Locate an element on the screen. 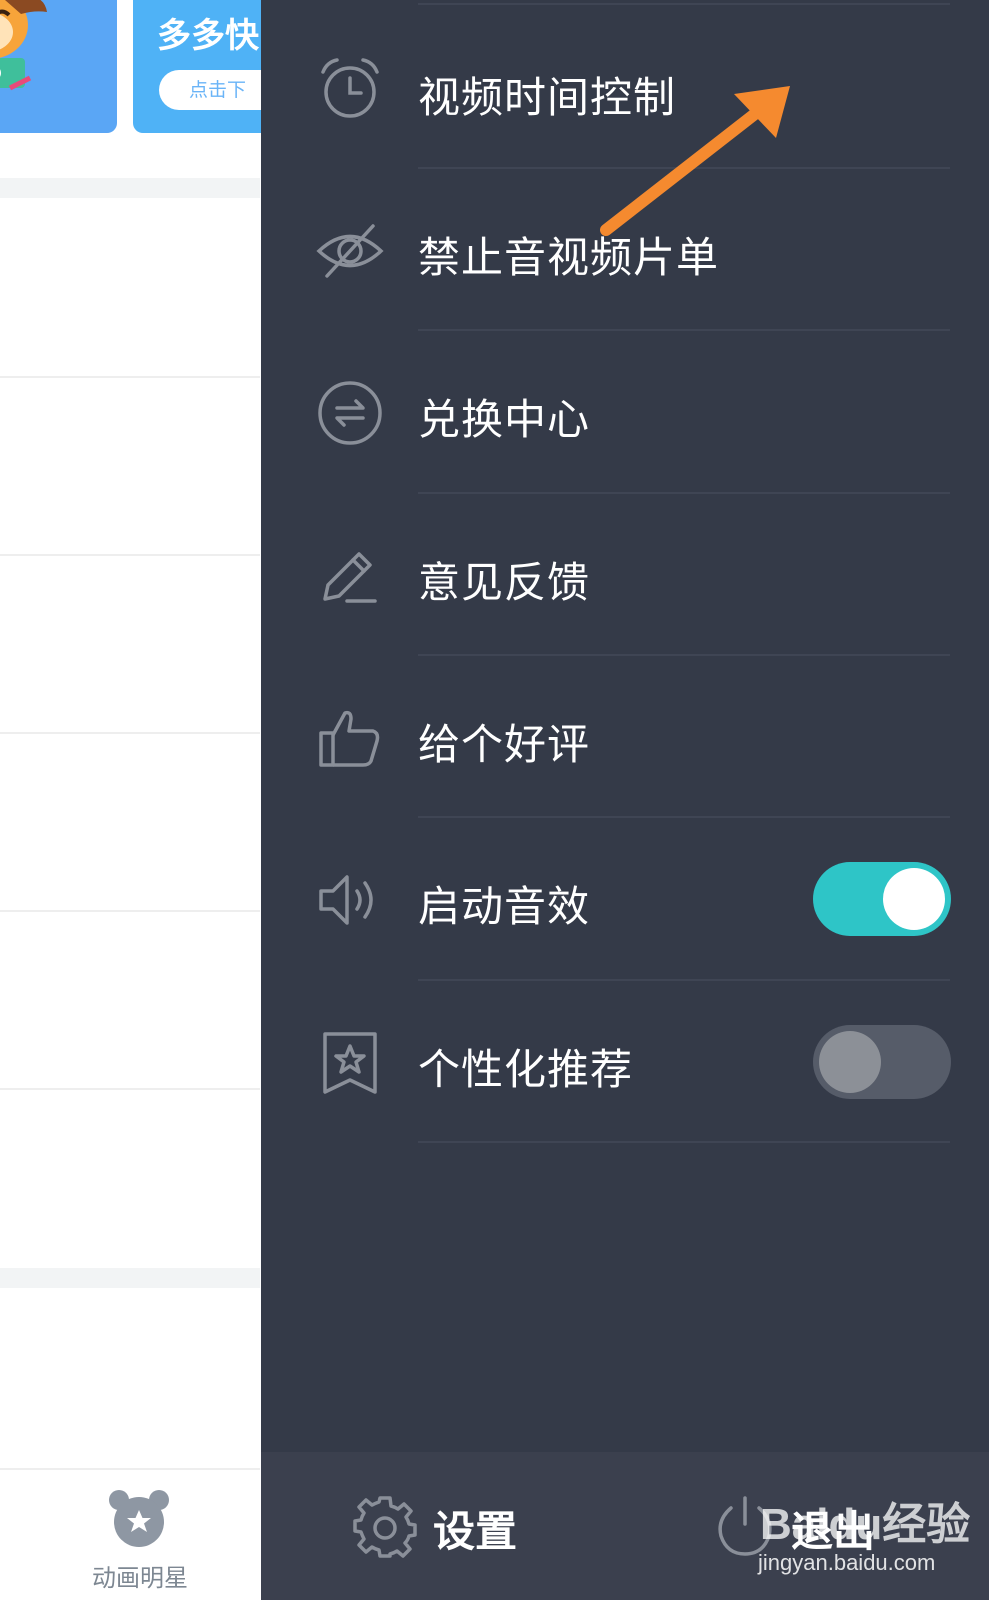  alarm-clock-icon is located at coordinates (350, 89).